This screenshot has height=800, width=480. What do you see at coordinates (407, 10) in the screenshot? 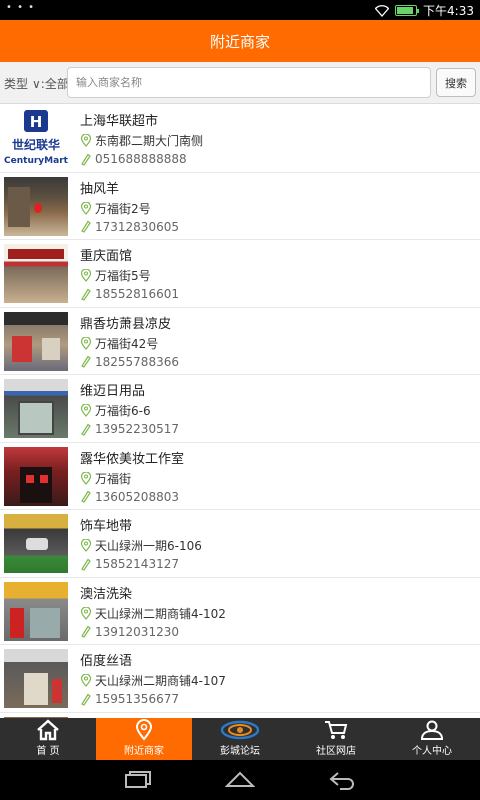
I see `battery-icon` at bounding box center [407, 10].